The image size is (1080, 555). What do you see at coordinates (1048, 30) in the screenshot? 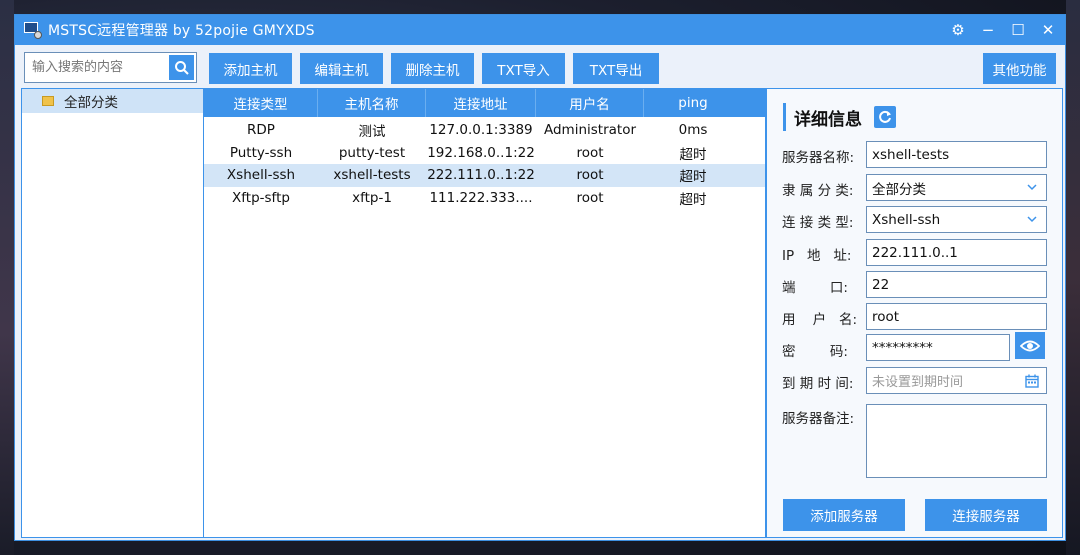
I see `close-button: ✕` at bounding box center [1048, 30].